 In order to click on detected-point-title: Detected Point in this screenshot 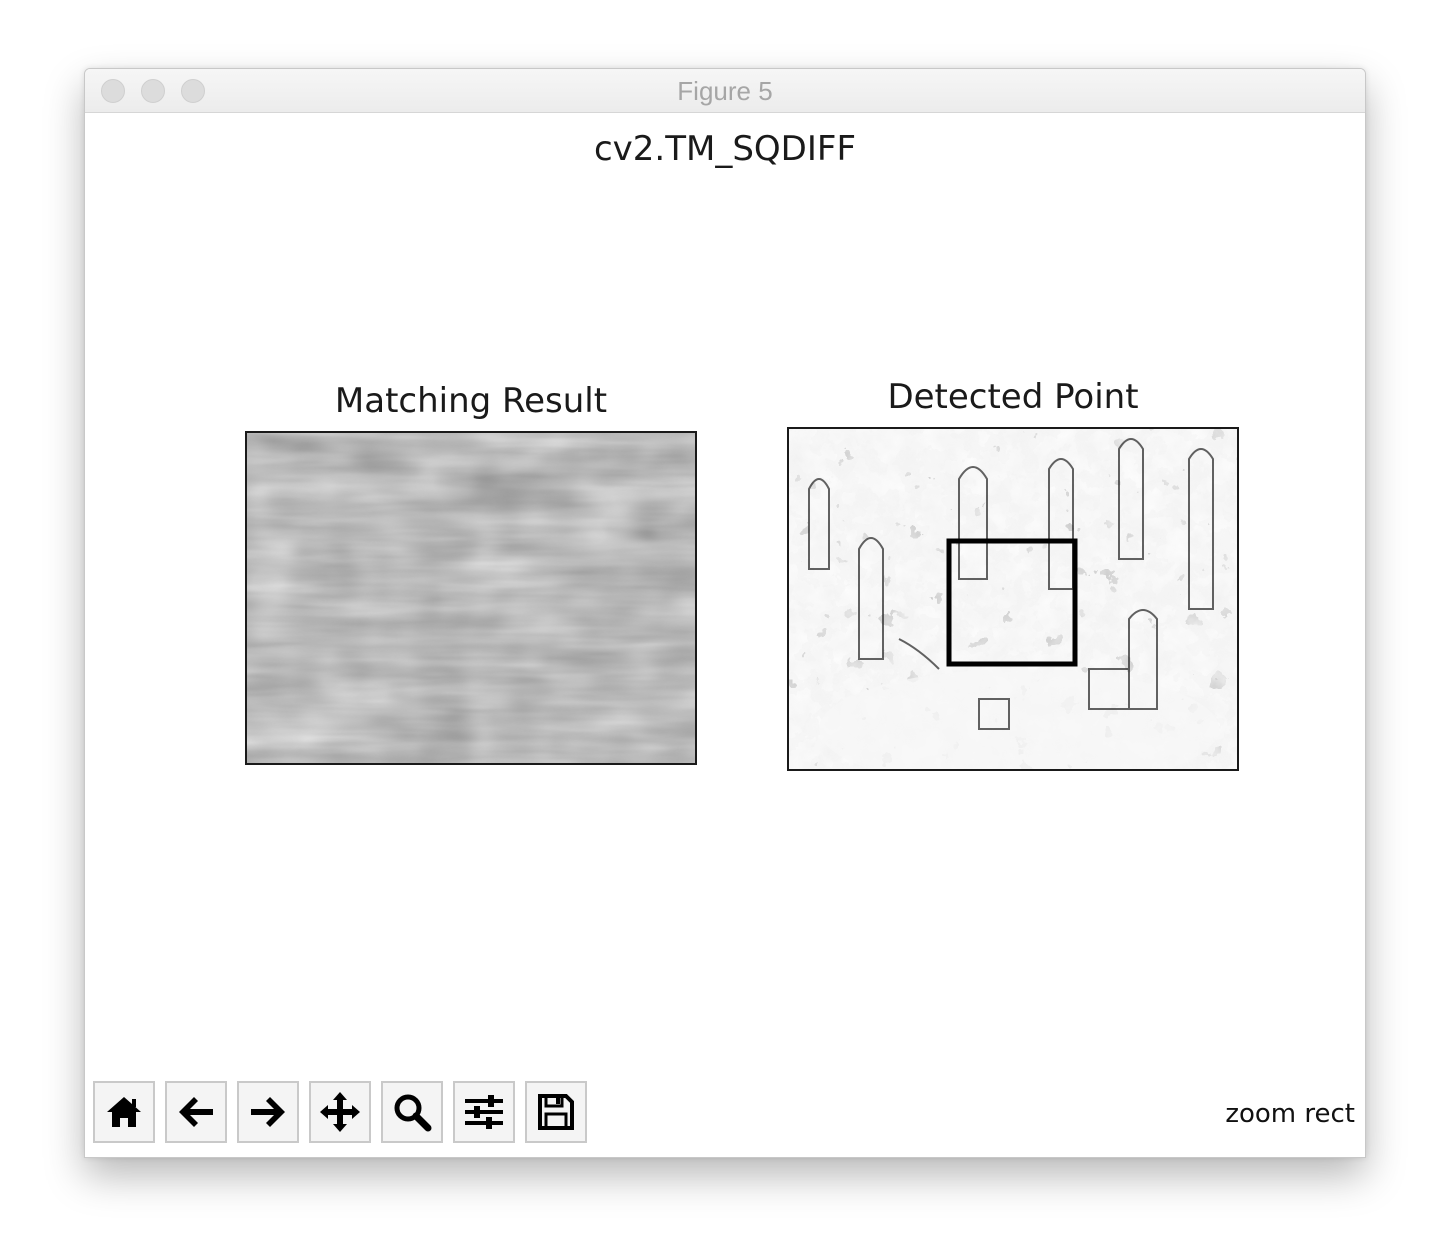, I will do `click(1013, 397)`.